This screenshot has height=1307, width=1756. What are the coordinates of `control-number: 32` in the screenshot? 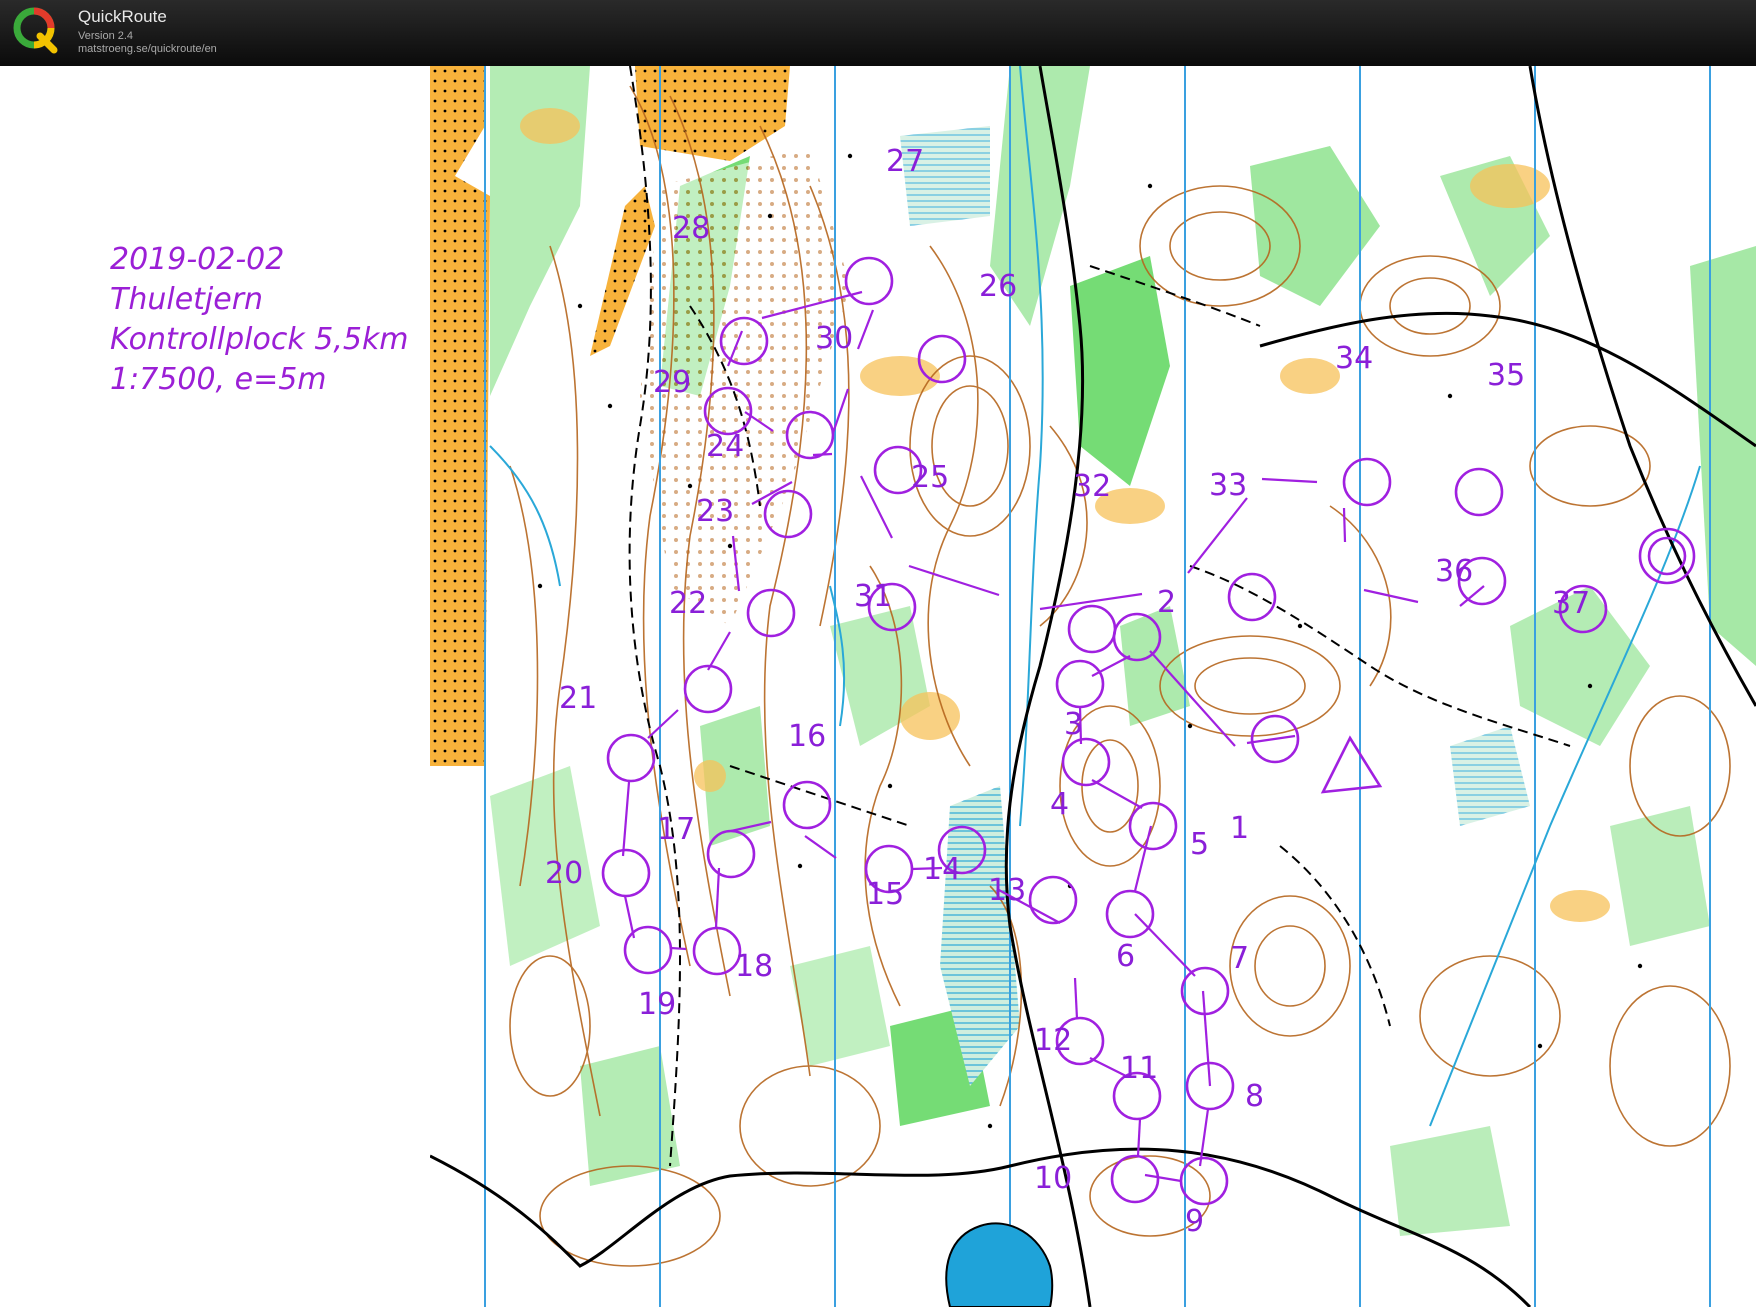 It's located at (1092, 486).